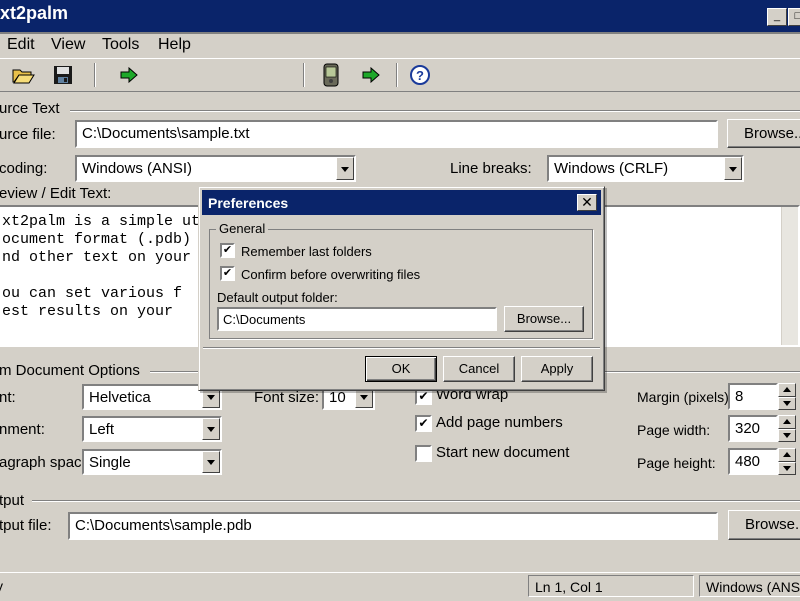 The height and width of the screenshot is (601, 800). I want to click on menu-help: Help, so click(174, 45).